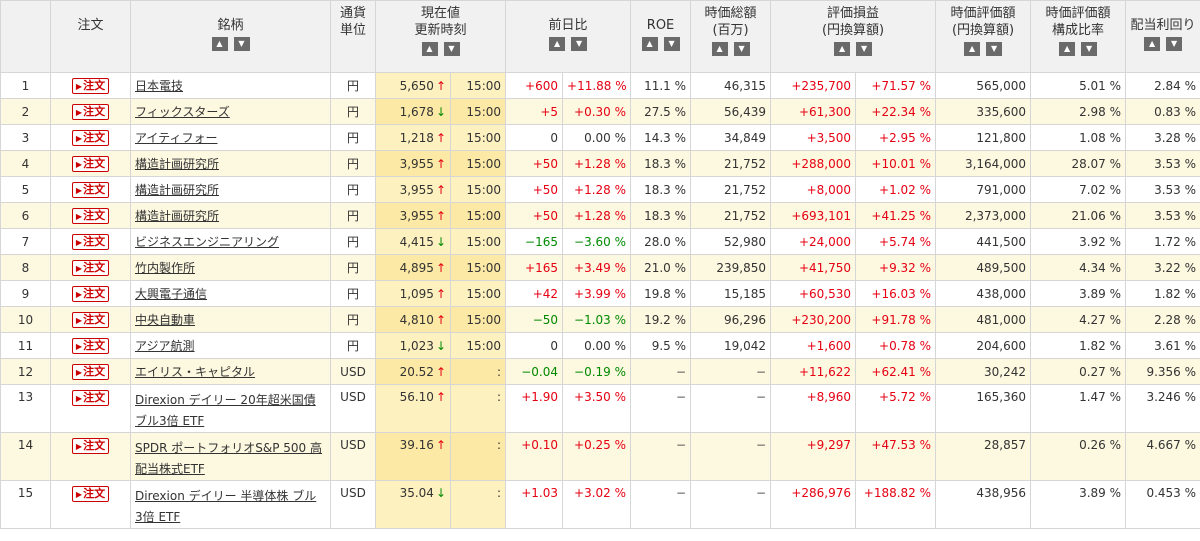  Describe the element at coordinates (230, 36) in the screenshot. I see `header-name: 銘柄 ▲ ▼` at that location.